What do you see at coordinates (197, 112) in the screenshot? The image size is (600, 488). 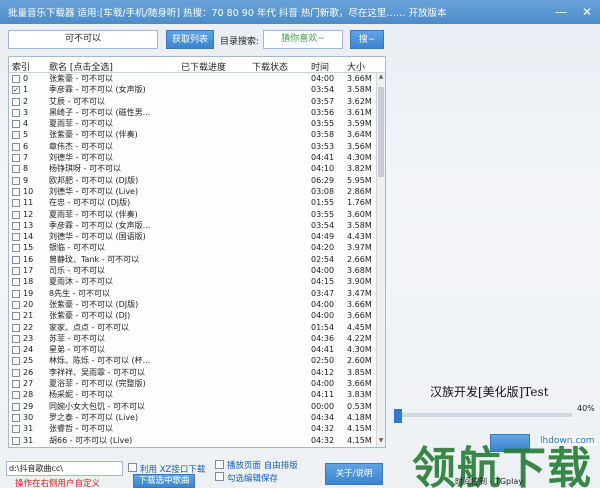 I see `table-row: 3 黑崎子 - 可不可以 (磁性男... 03:56 3.61M` at bounding box center [197, 112].